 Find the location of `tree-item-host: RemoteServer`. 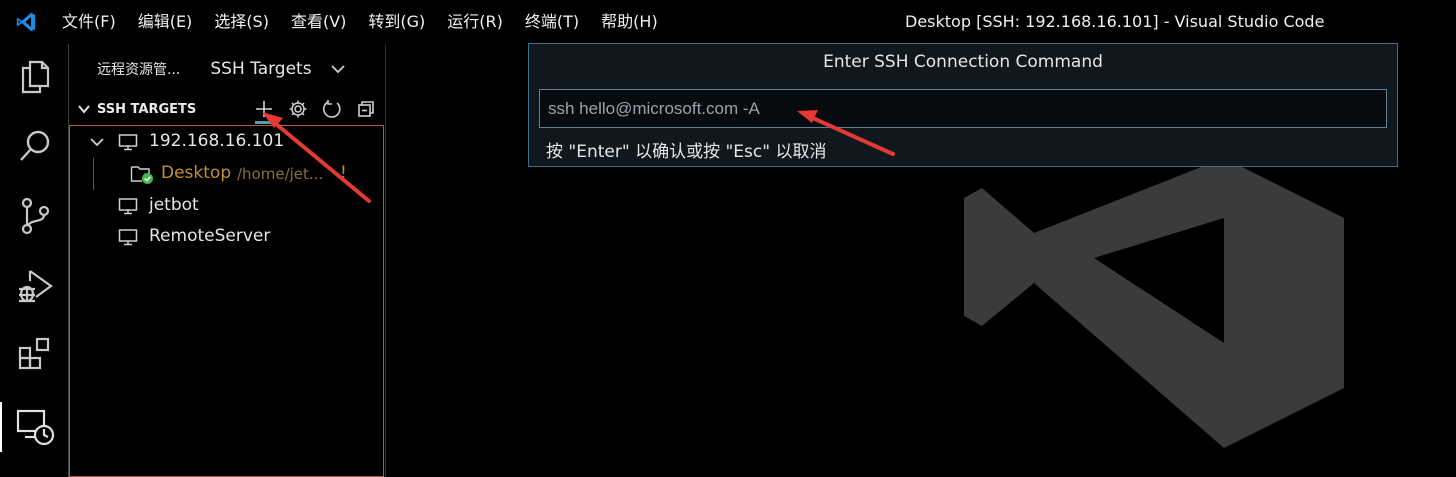

tree-item-host: RemoteServer is located at coordinates (227, 238).